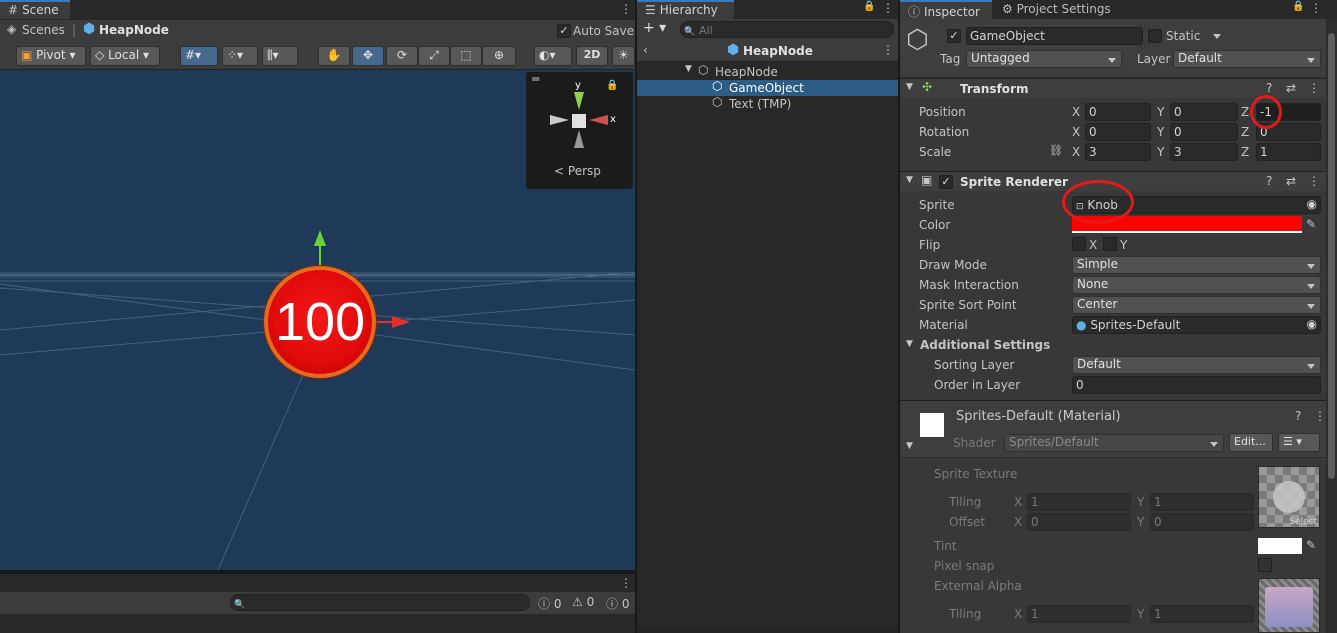 Image resolution: width=1337 pixels, height=633 pixels. What do you see at coordinates (909, 344) in the screenshot?
I see `additional-settings-arrow-icon: ▼` at bounding box center [909, 344].